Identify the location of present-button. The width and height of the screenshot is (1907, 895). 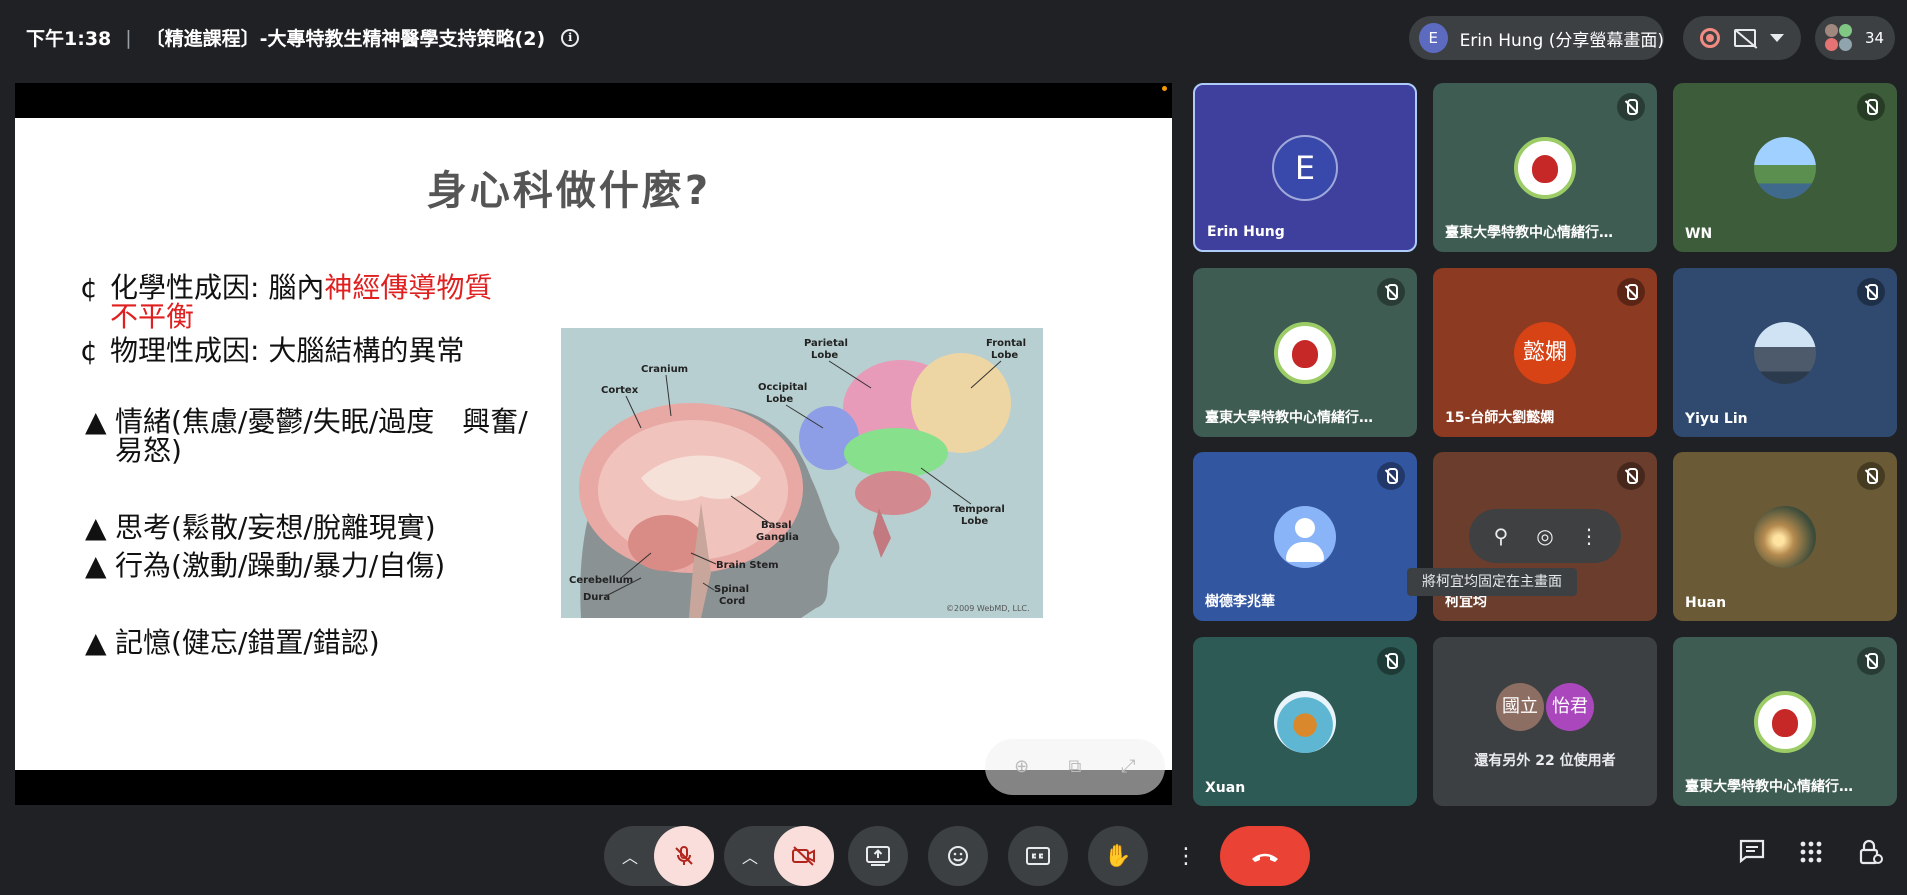
(878, 856).